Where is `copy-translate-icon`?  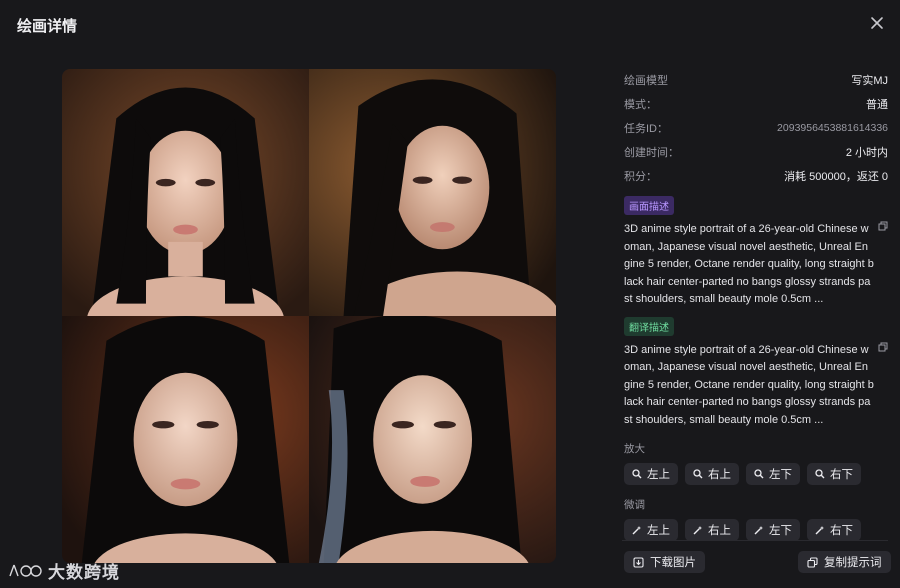 copy-translate-icon is located at coordinates (883, 347).